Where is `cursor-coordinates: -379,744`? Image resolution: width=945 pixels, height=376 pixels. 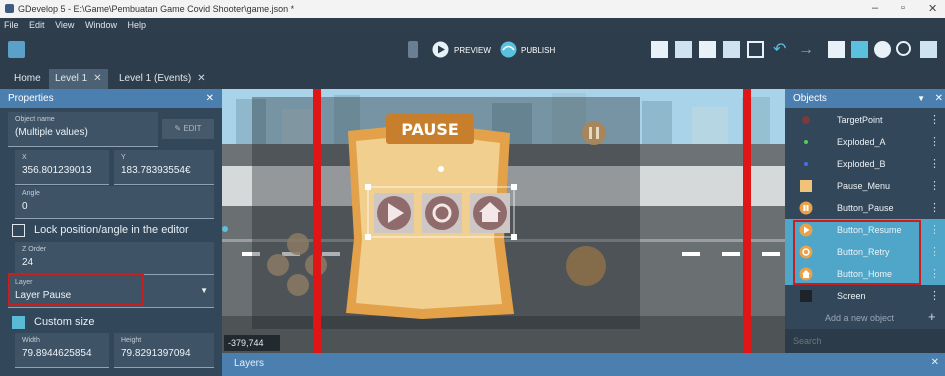 cursor-coordinates: -379,744 is located at coordinates (252, 343).